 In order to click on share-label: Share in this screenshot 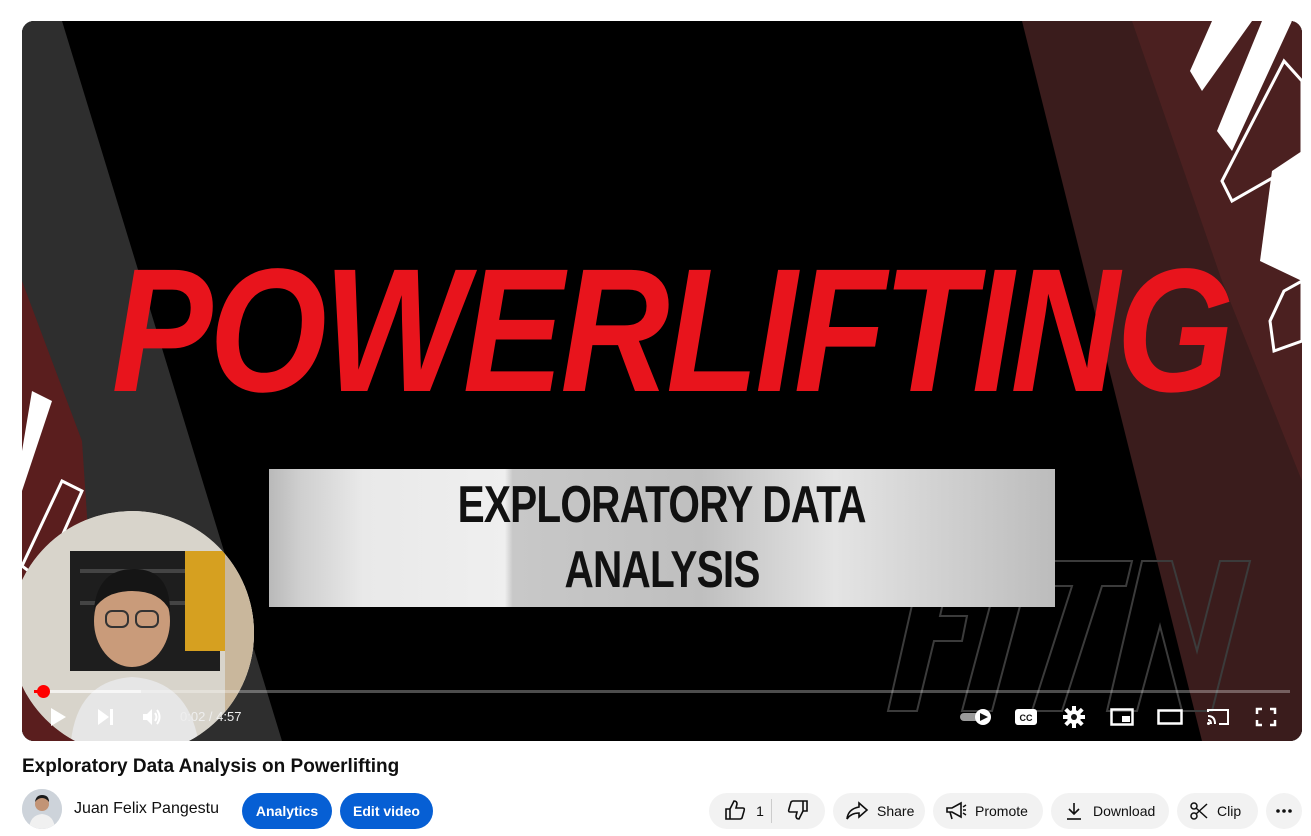, I will do `click(896, 811)`.